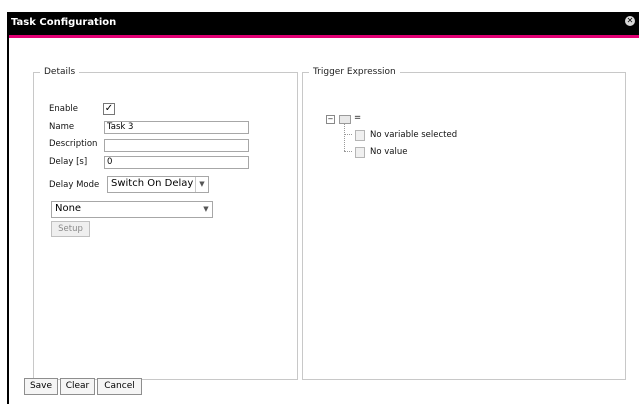  Describe the element at coordinates (64, 22) in the screenshot. I see `window-title: Task Configuration` at that location.